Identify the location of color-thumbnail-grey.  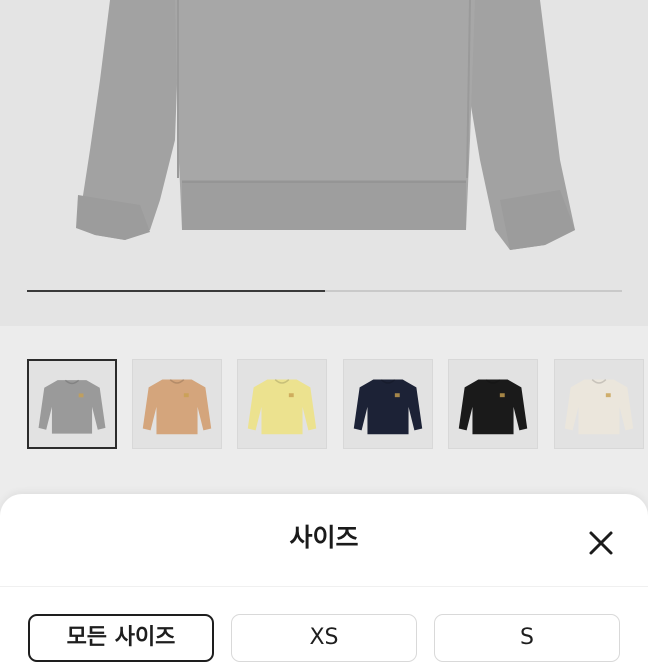
(72, 404).